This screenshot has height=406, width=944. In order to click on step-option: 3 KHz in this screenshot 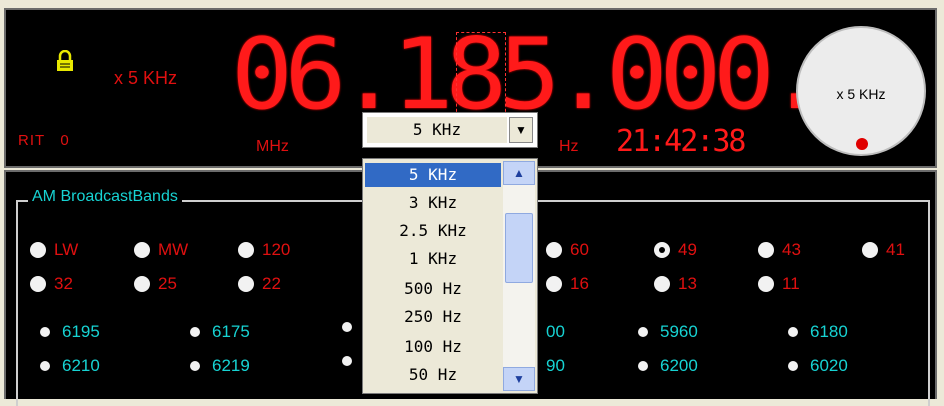, I will do `click(433, 203)`.